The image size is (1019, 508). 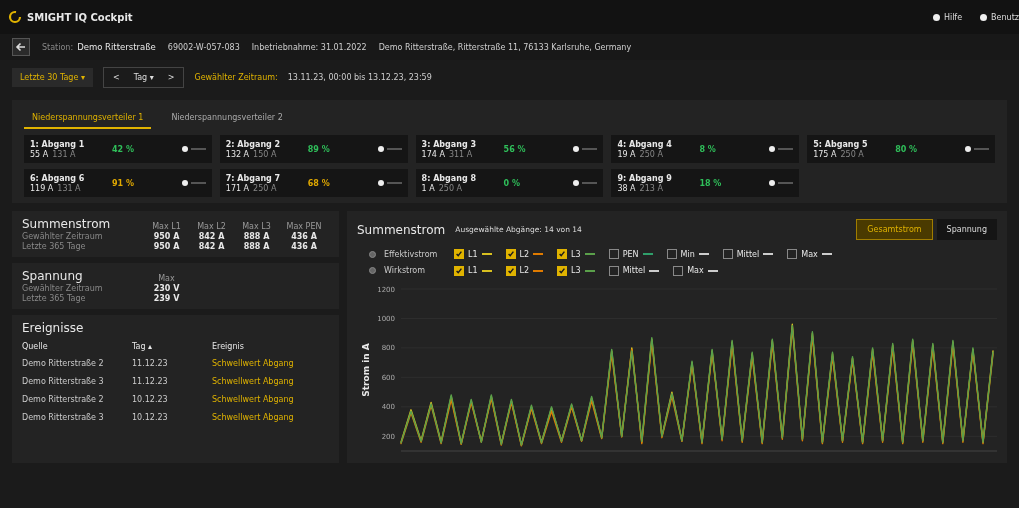 What do you see at coordinates (116, 47) in the screenshot?
I see `station-name: Demo Ritterstraße` at bounding box center [116, 47].